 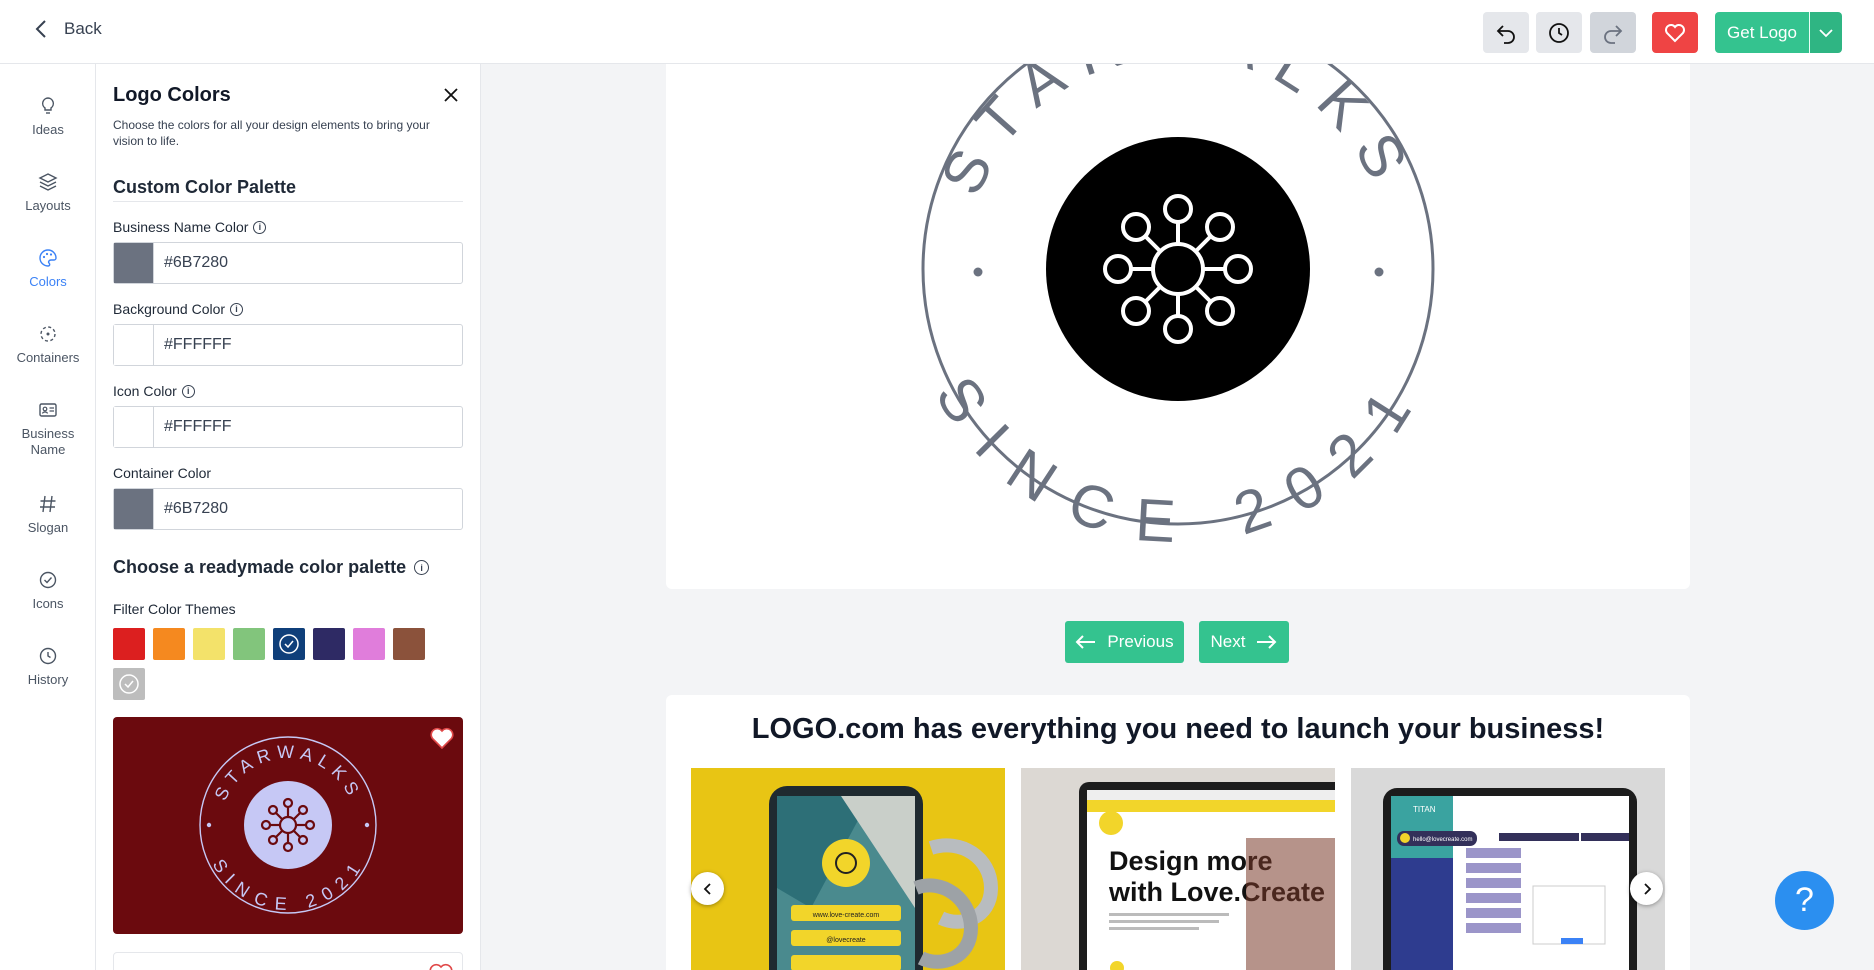 I want to click on undo-button, so click(x=1506, y=32).